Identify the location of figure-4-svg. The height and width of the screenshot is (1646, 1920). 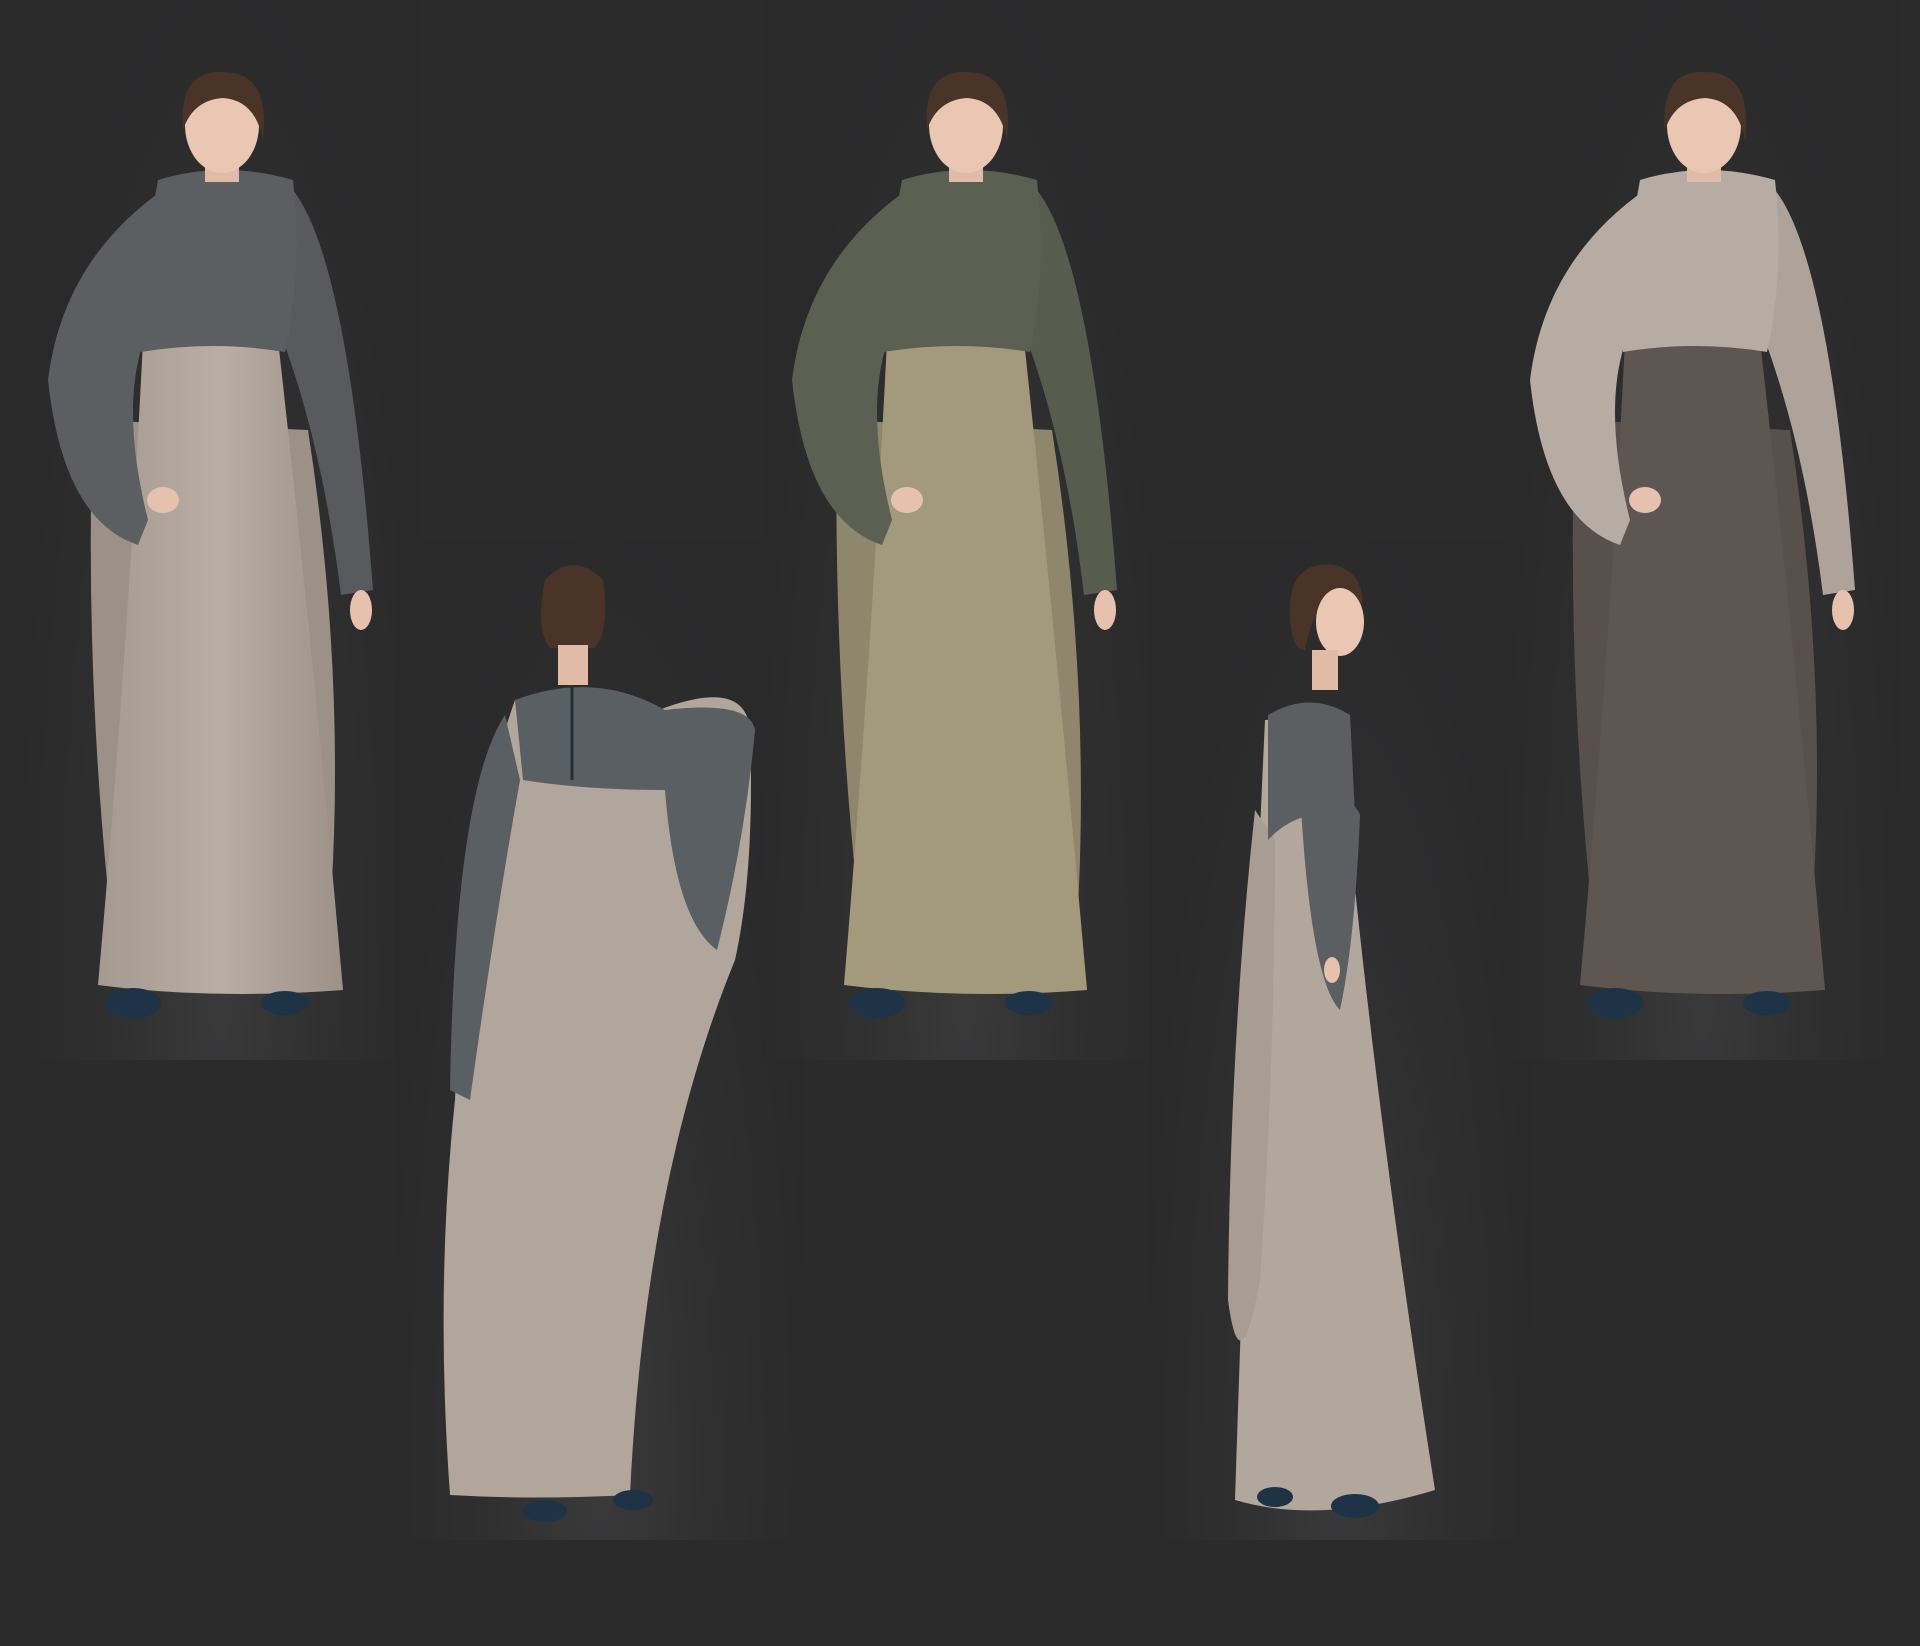
(1331, 1041).